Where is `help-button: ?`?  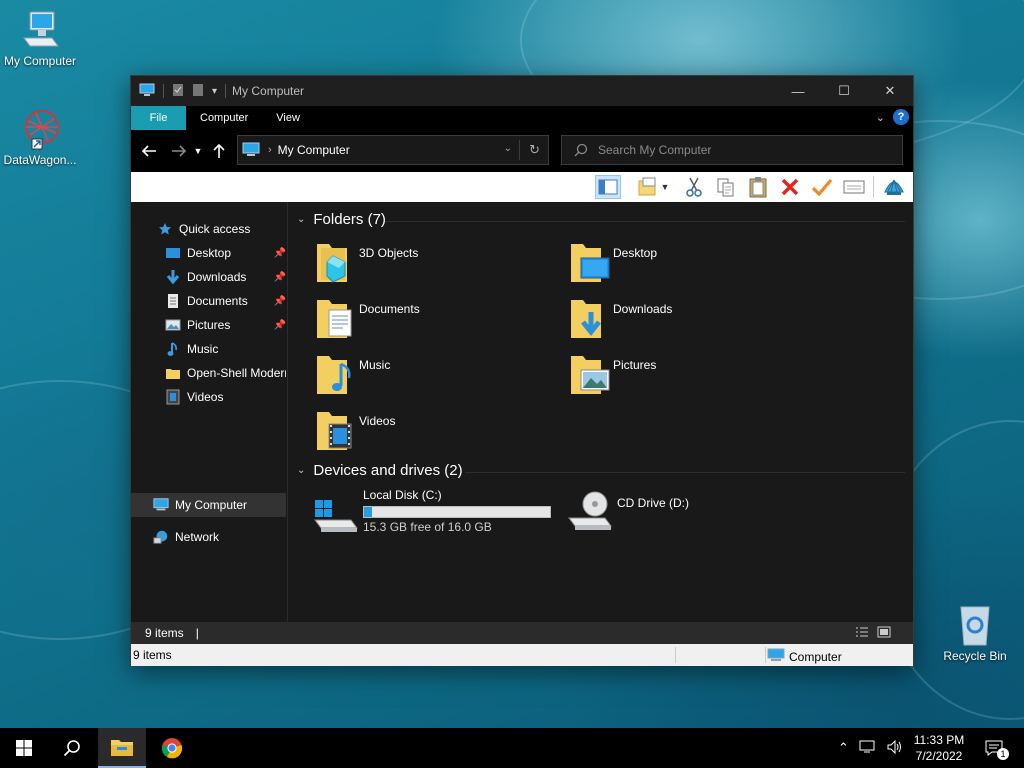
help-button: ? is located at coordinates (901, 117).